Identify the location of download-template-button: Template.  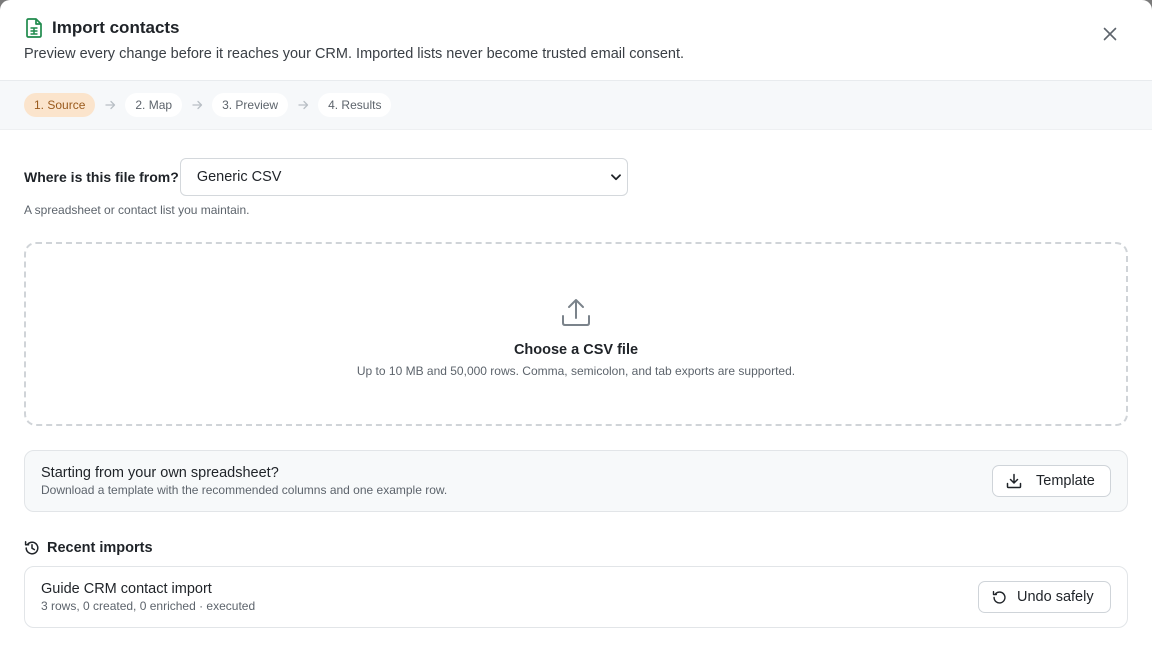
(1051, 481).